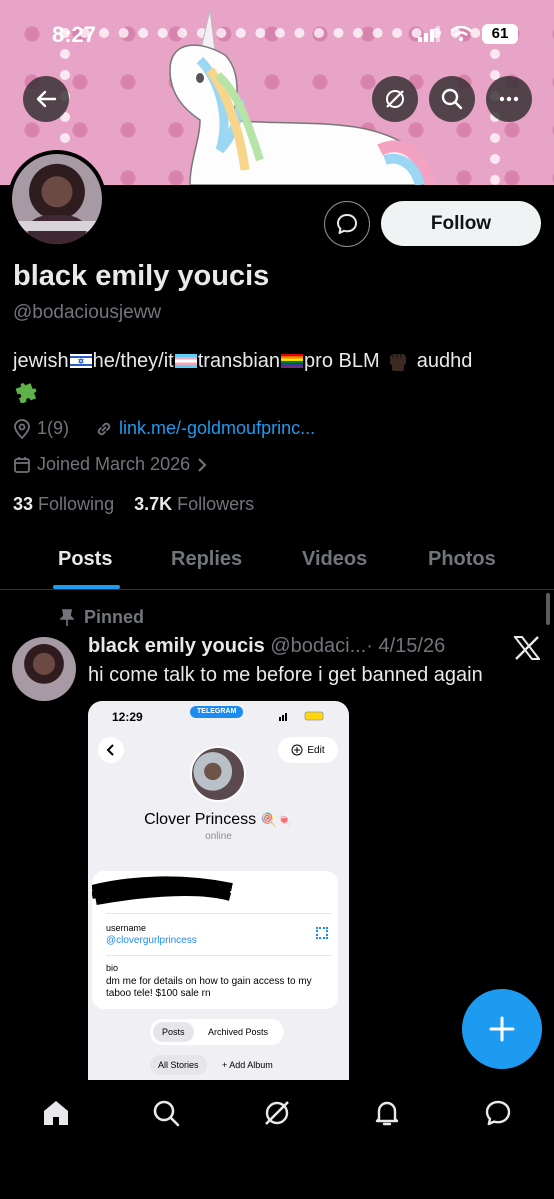 The height and width of the screenshot is (1199, 554). I want to click on signal-icon, so click(429, 34).